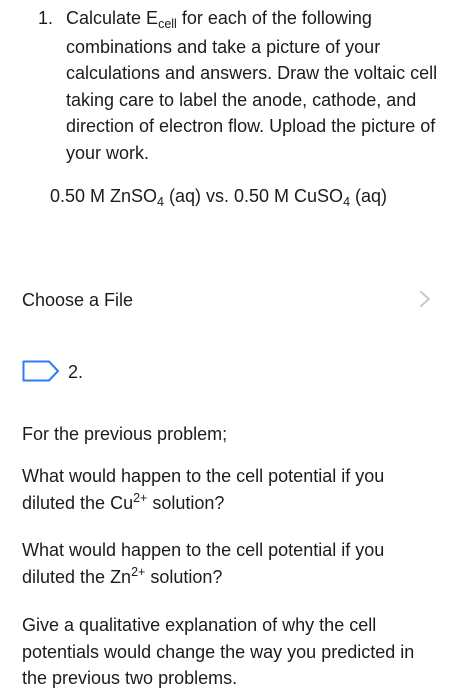  What do you see at coordinates (77, 300) in the screenshot?
I see `choose-file-button: Choose a File` at bounding box center [77, 300].